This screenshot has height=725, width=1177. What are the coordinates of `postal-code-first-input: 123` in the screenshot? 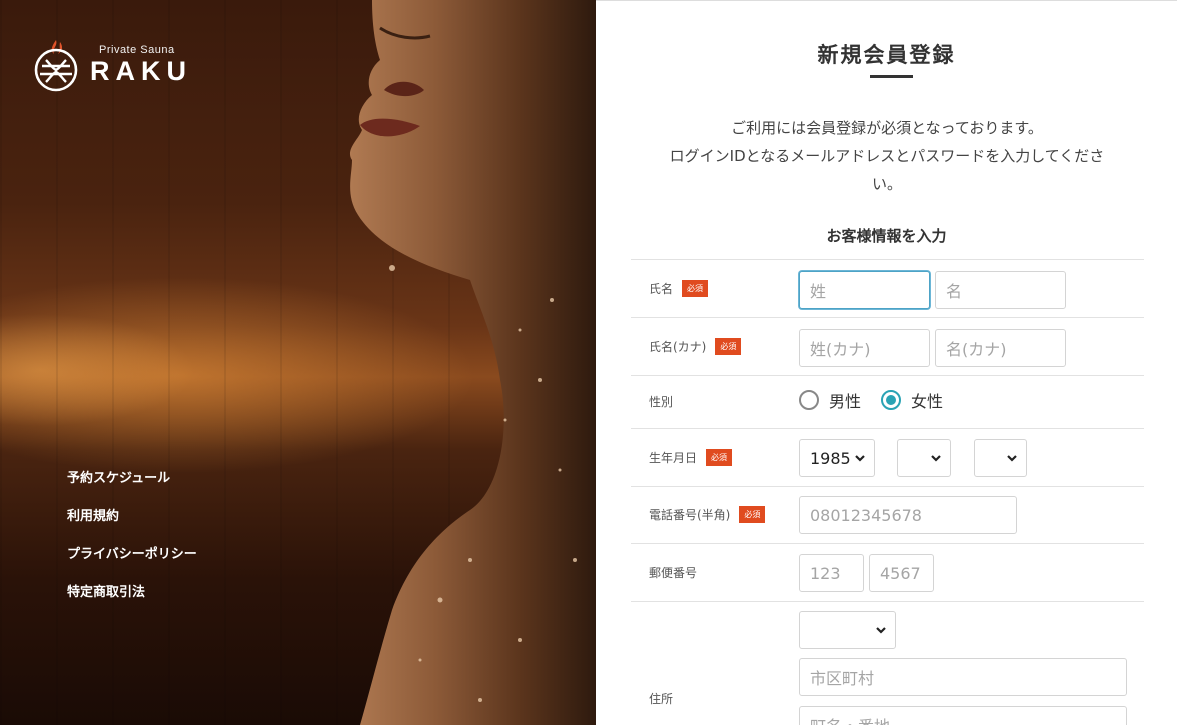 It's located at (831, 573).